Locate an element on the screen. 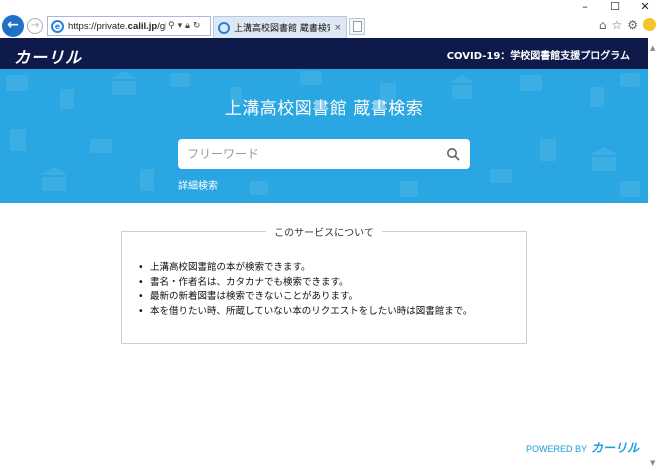 The image size is (660, 471). page-scrollbar: ▲ ▼ is located at coordinates (654, 254).